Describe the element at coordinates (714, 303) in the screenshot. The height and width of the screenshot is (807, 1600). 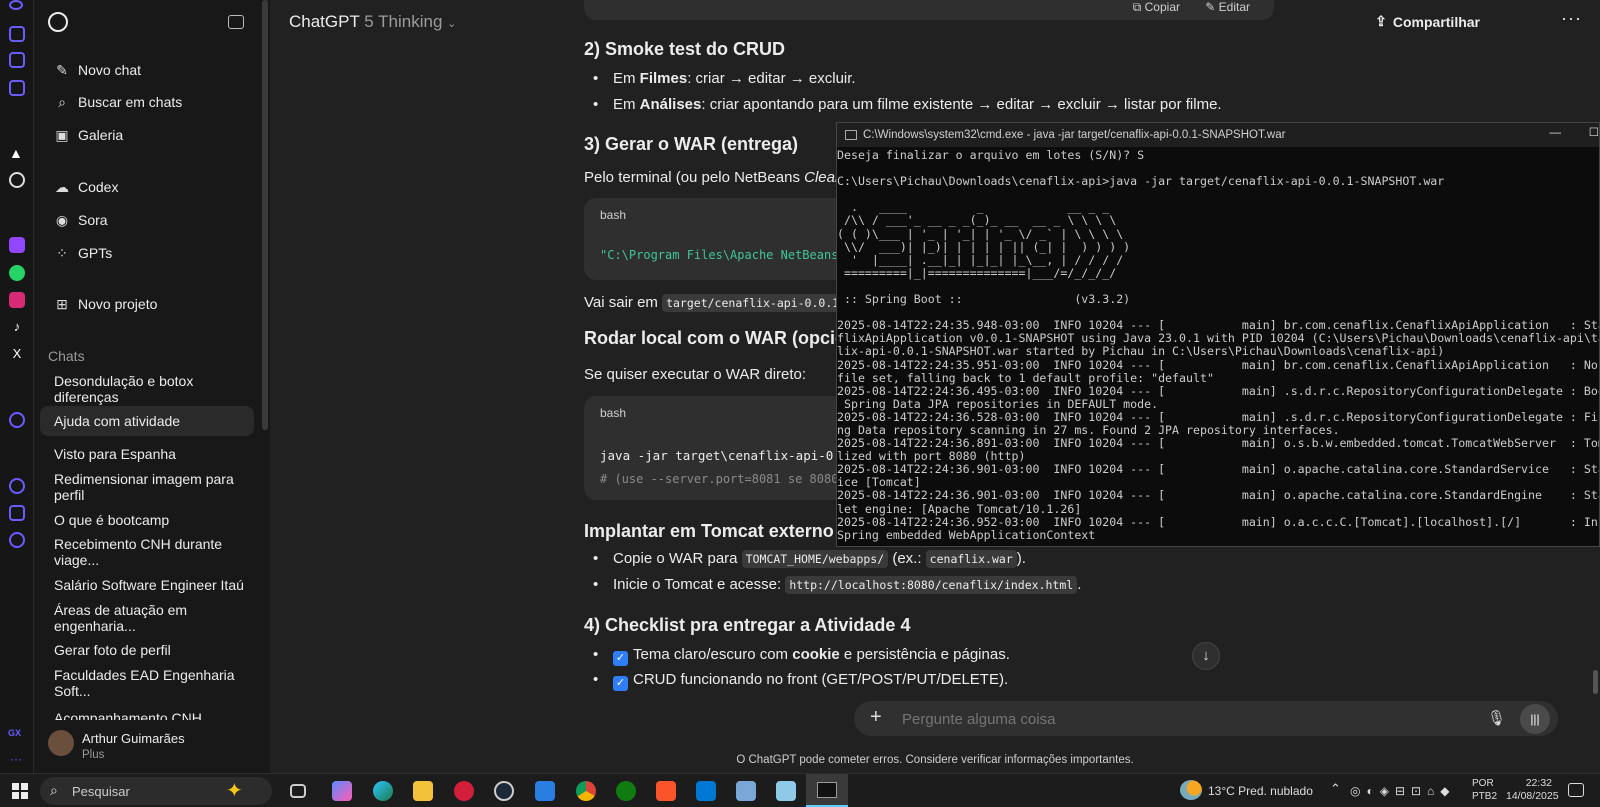
I see `paragraph: Vai sair em target/cenaflix-api-0.0.1` at that location.